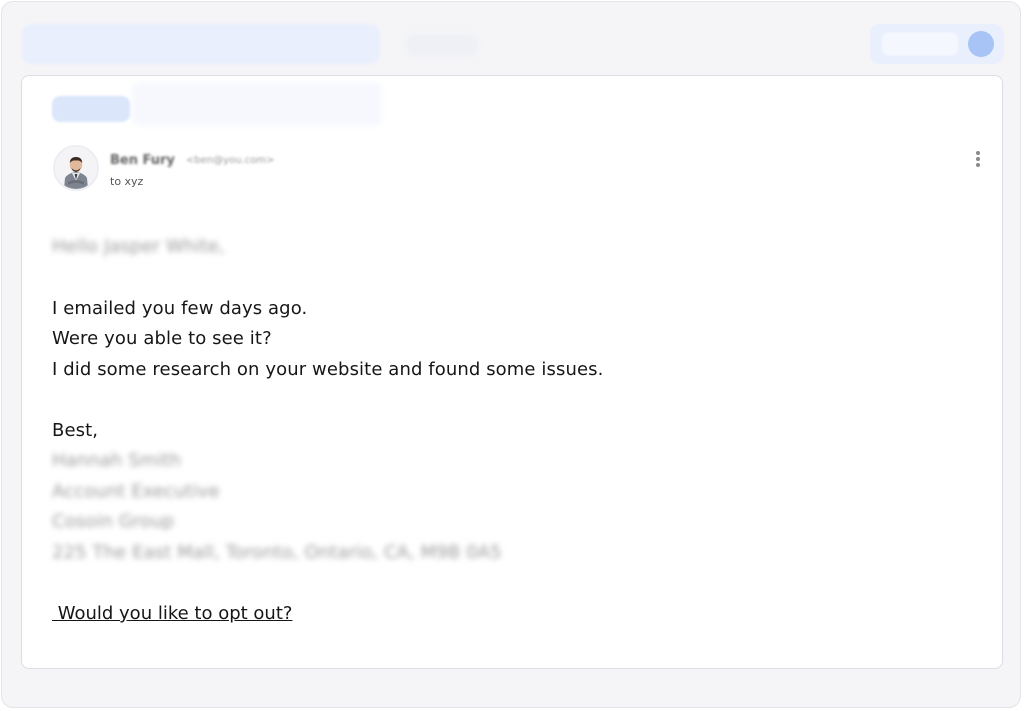 This screenshot has height=711, width=1024. What do you see at coordinates (136, 491) in the screenshot?
I see `signature-title: Account Executive` at bounding box center [136, 491].